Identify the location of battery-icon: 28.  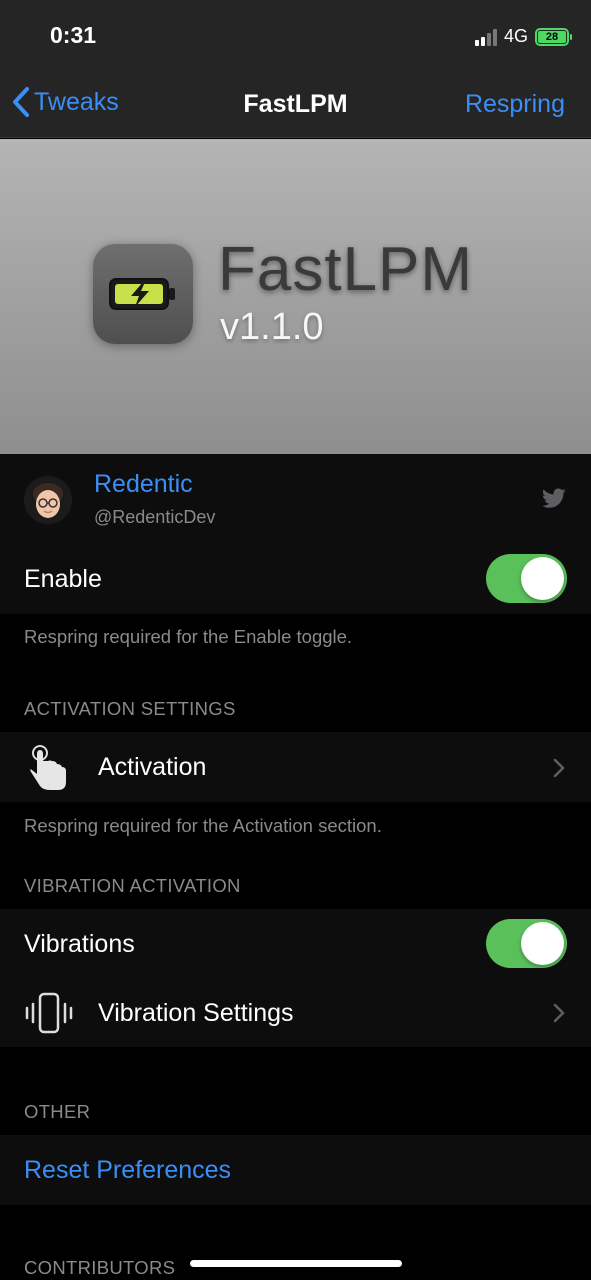
(553, 36).